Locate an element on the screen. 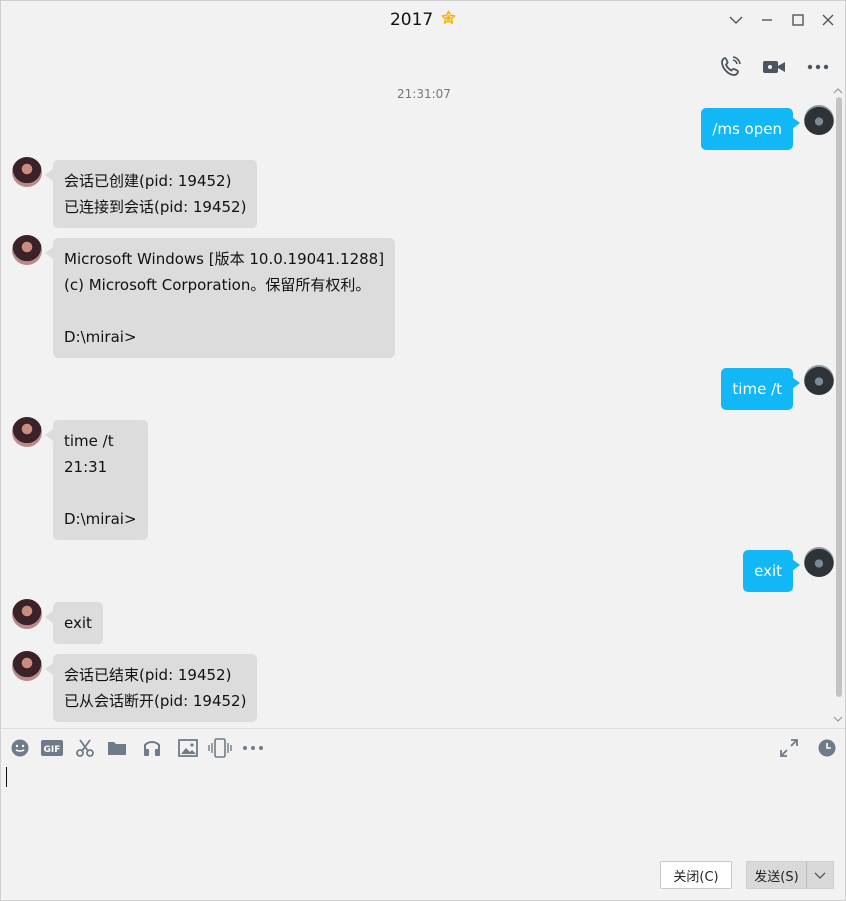 This screenshot has height=901, width=846. message-input is located at coordinates (423, 810).